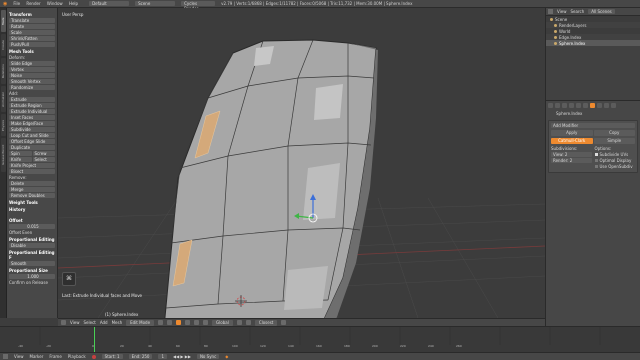 This screenshot has width=640, height=360. Describe the element at coordinates (222, 322) in the screenshot. I see `orientation-selector: Global` at that location.